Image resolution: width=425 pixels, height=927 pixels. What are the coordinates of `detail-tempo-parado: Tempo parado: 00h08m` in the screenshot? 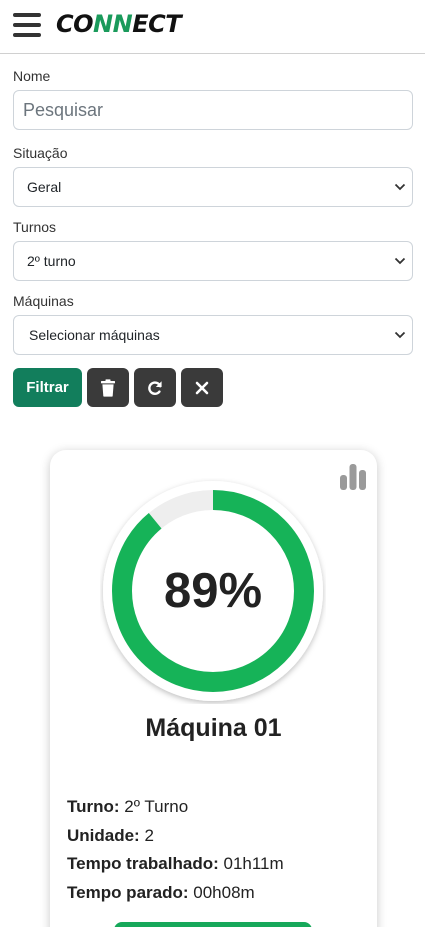 It's located at (161, 892).